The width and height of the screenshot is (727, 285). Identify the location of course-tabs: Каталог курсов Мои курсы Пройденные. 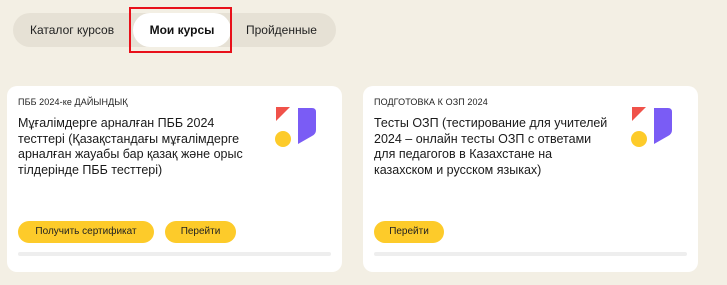
(174, 30).